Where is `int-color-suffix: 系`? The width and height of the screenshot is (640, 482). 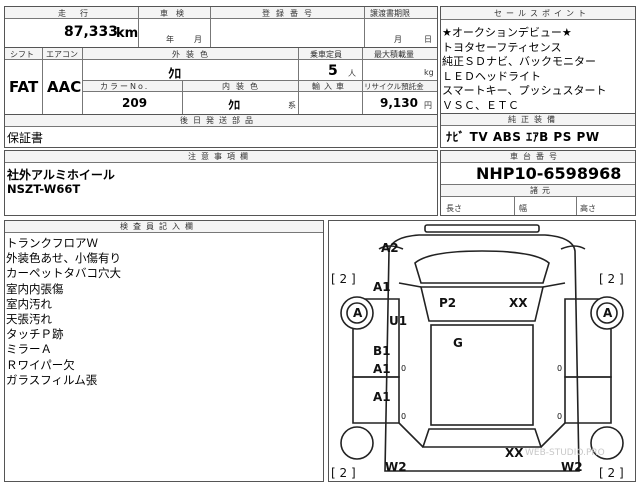 int-color-suffix: 系 is located at coordinates (292, 105).